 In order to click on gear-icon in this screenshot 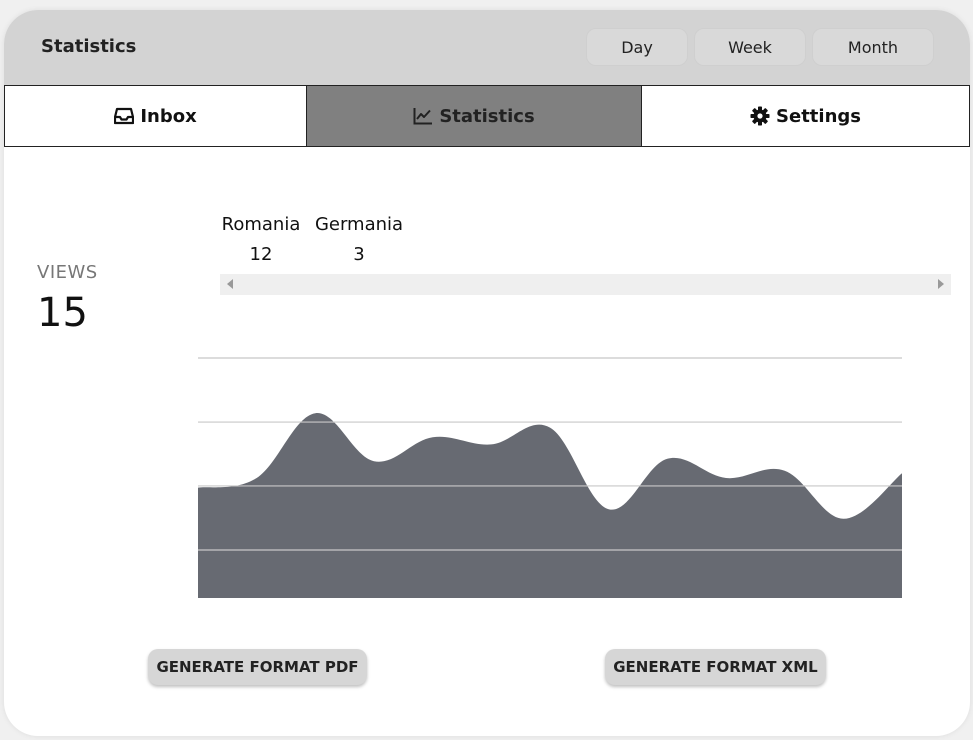, I will do `click(760, 116)`.